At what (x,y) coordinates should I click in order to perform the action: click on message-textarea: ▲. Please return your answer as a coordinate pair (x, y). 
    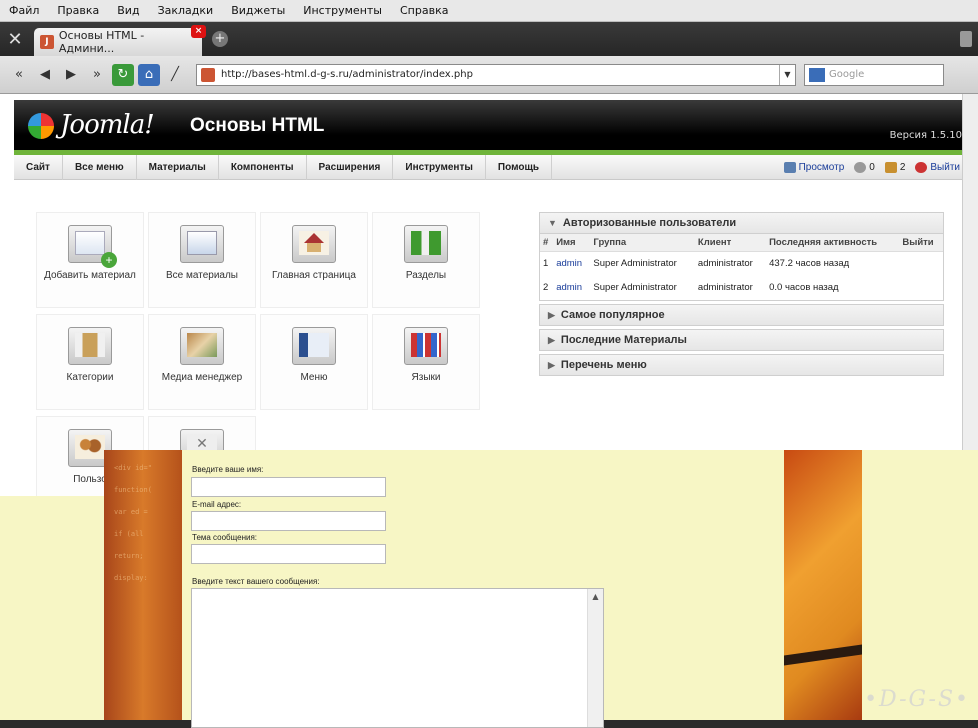
    Looking at the image, I should click on (397, 658).